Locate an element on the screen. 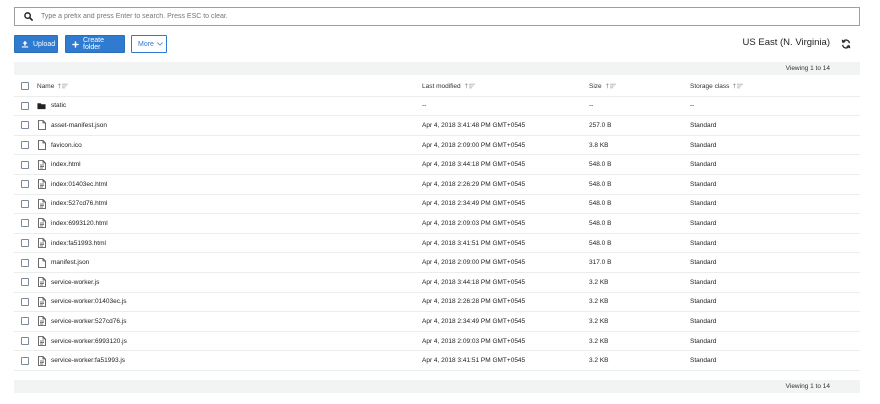  object-name: manifest.json is located at coordinates (70, 262).